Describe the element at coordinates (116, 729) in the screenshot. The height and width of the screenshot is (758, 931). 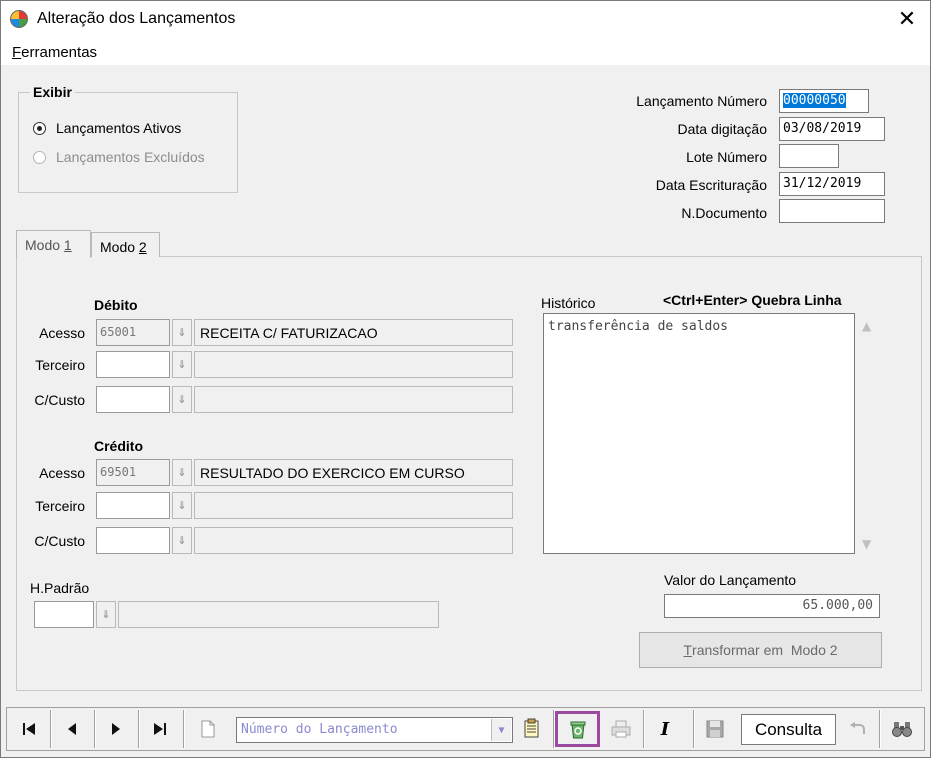
I see `next-record-icon` at that location.